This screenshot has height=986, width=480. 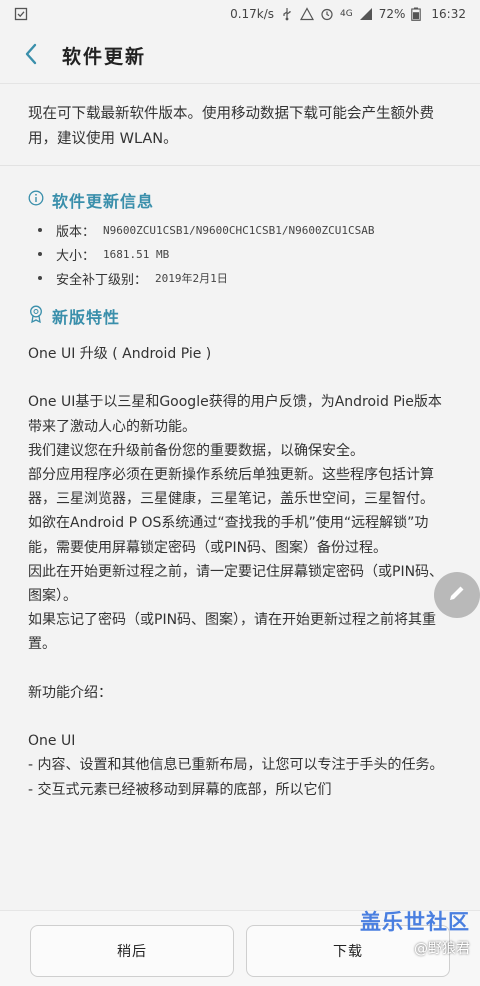 What do you see at coordinates (287, 14) in the screenshot?
I see `usb-icon` at bounding box center [287, 14].